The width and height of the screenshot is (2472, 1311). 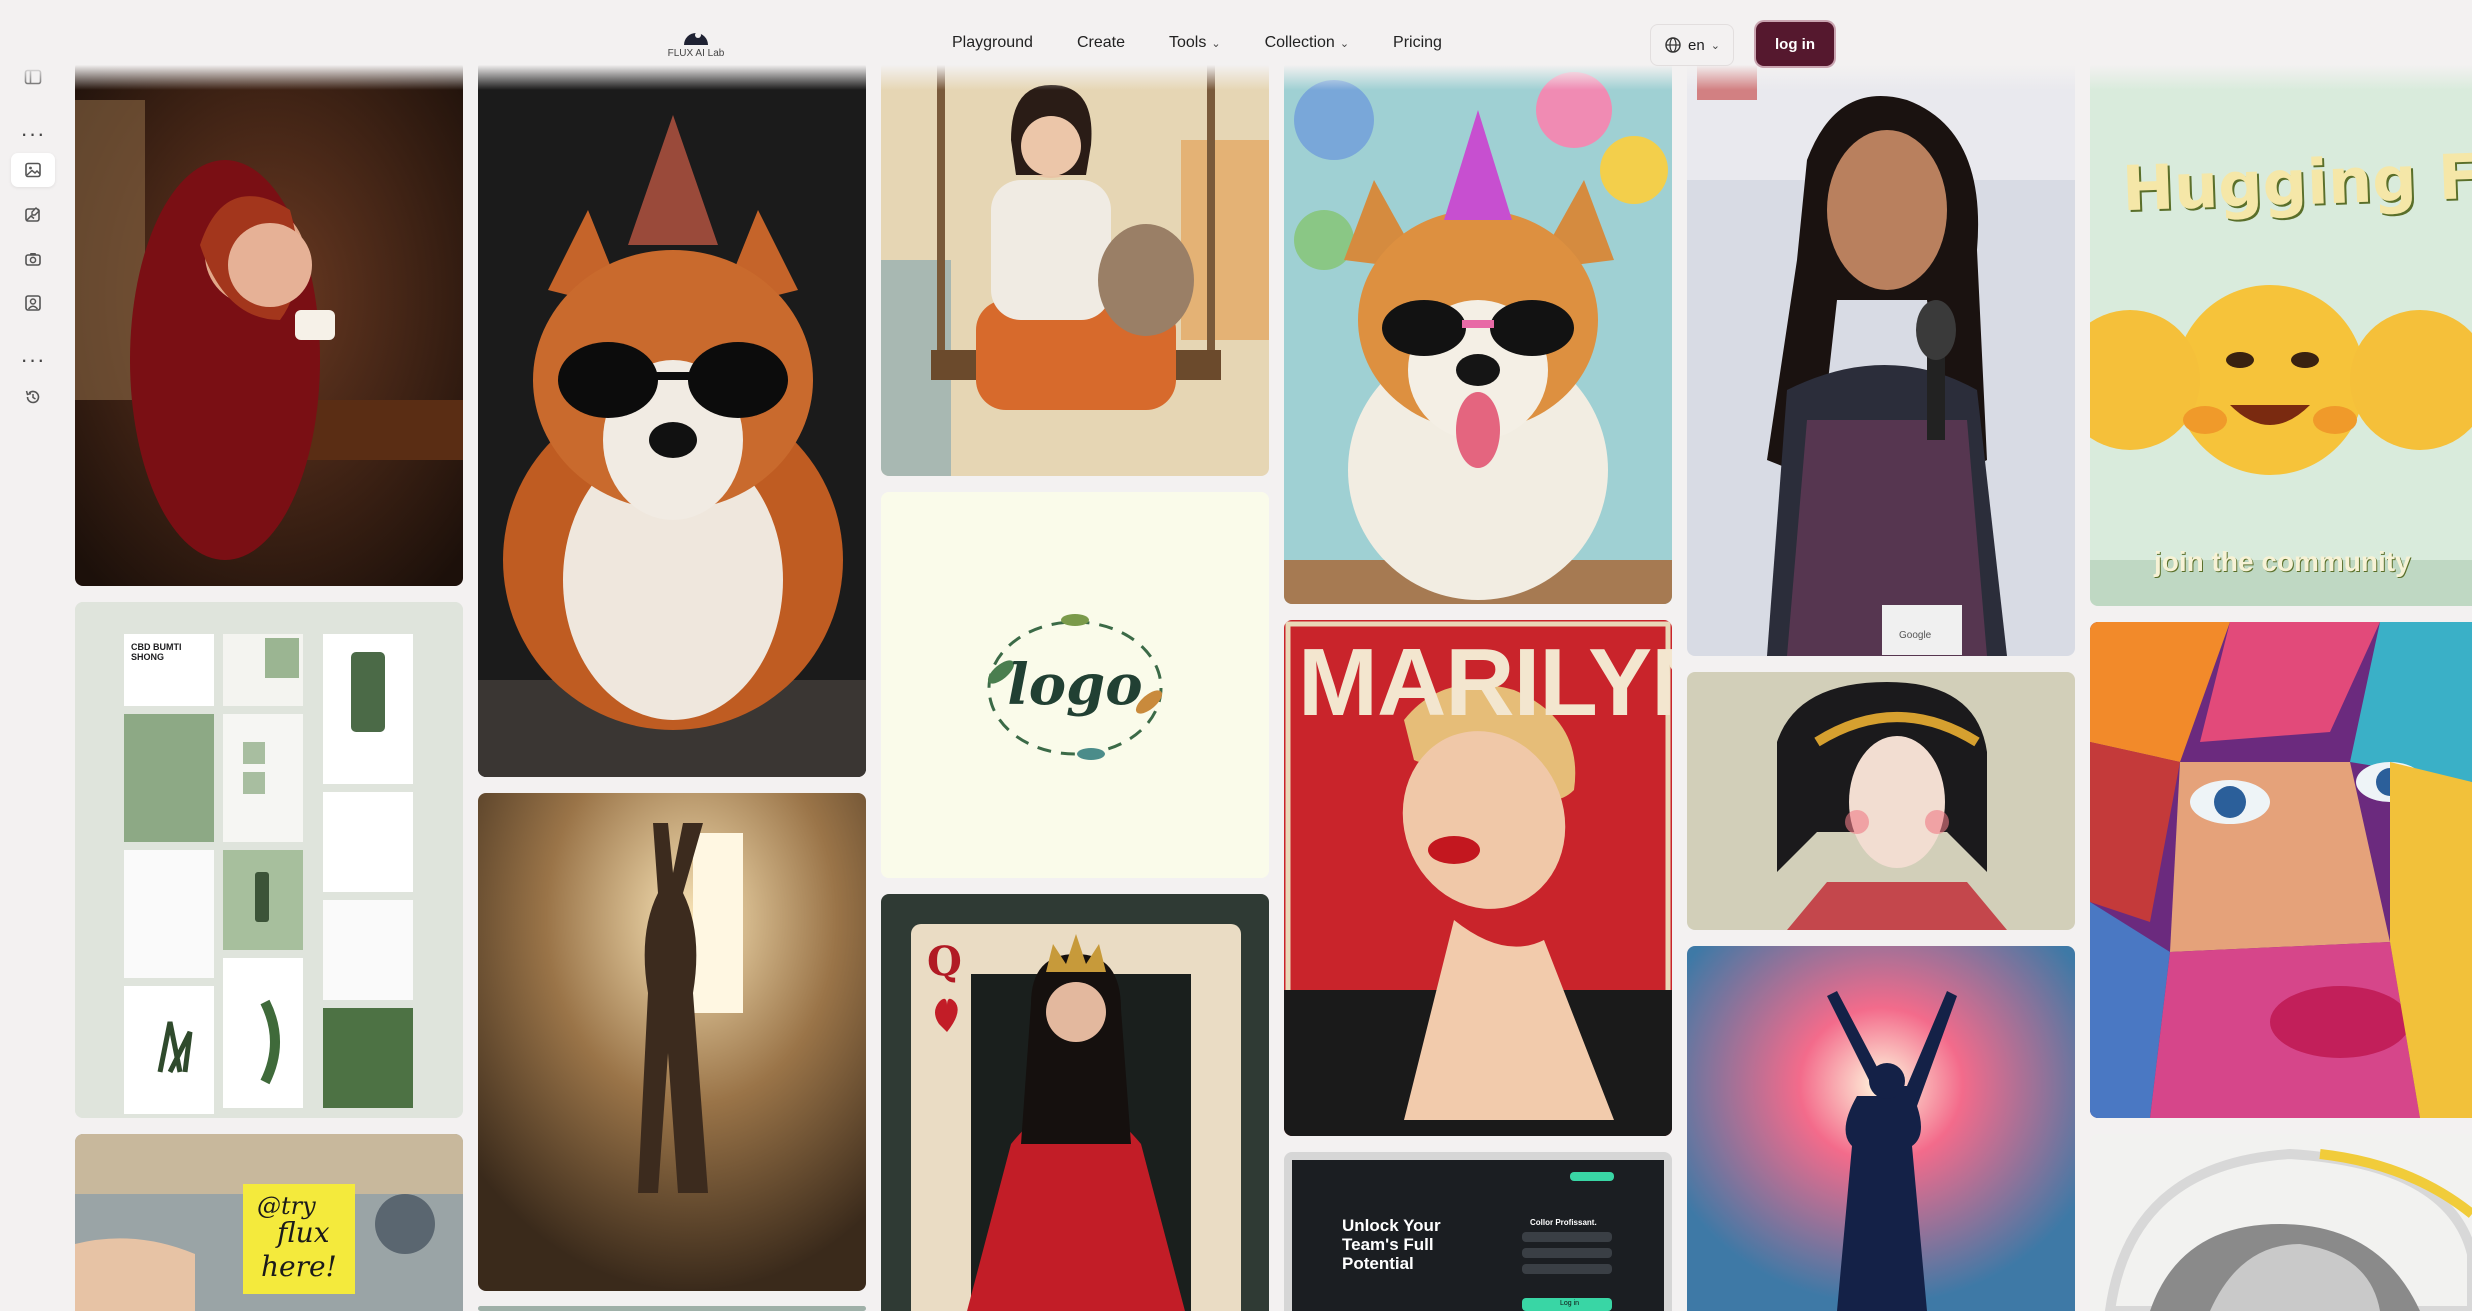 I want to click on history-icon, so click(x=33, y=397).